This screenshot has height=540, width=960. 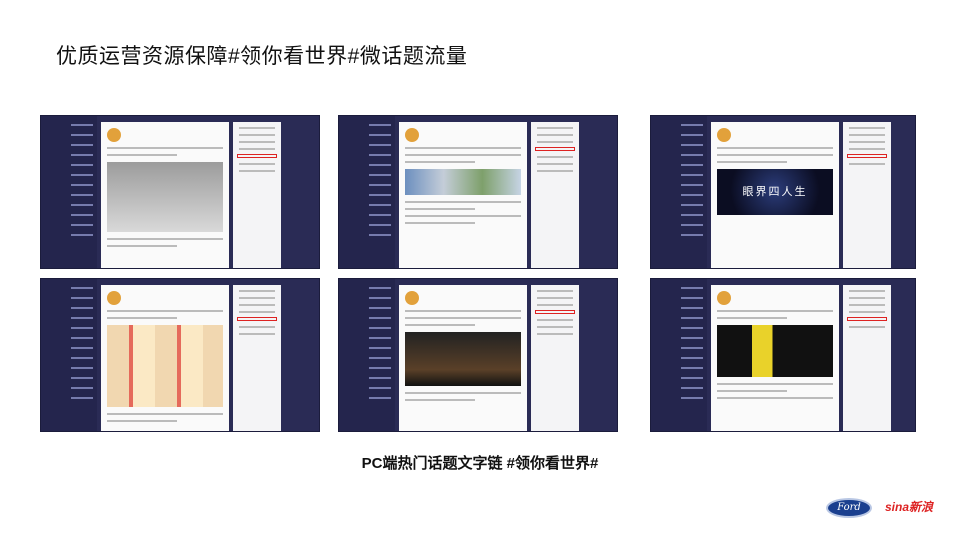 I want to click on page-title: 优质运营资源保障#领你看世界#微话题流量, so click(x=262, y=56).